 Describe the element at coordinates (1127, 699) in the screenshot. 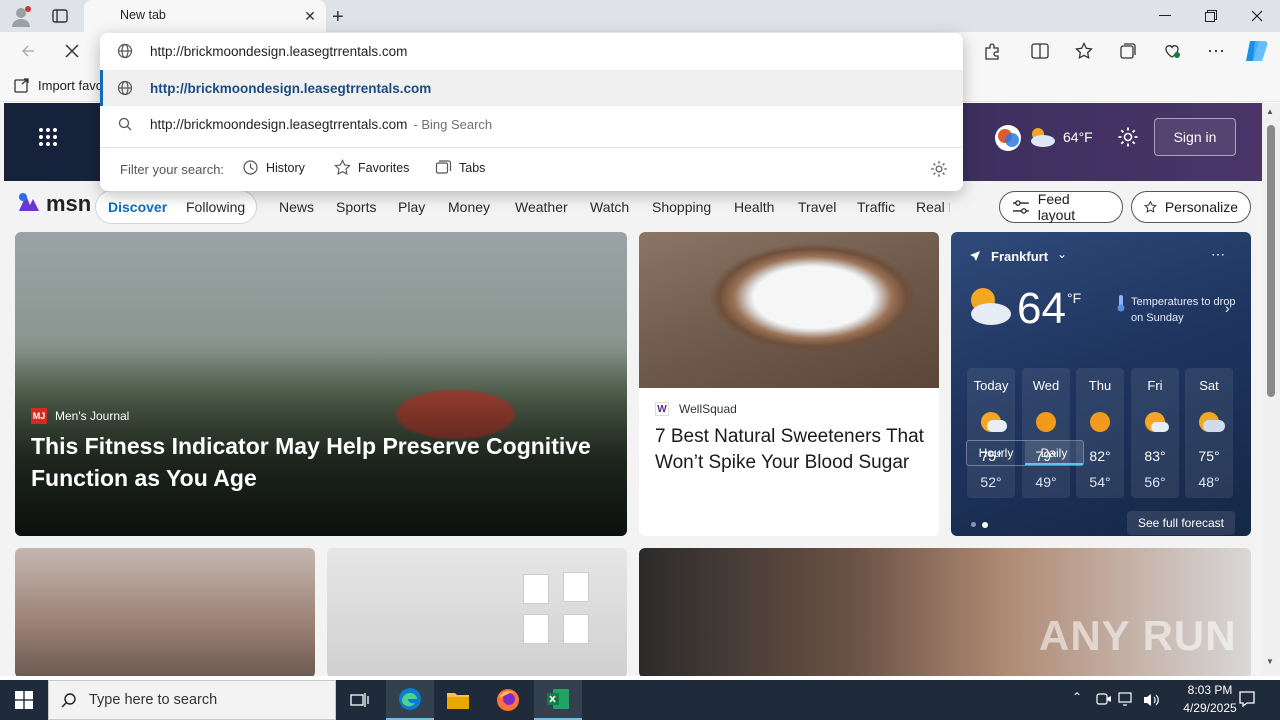

I see `network-icon` at that location.